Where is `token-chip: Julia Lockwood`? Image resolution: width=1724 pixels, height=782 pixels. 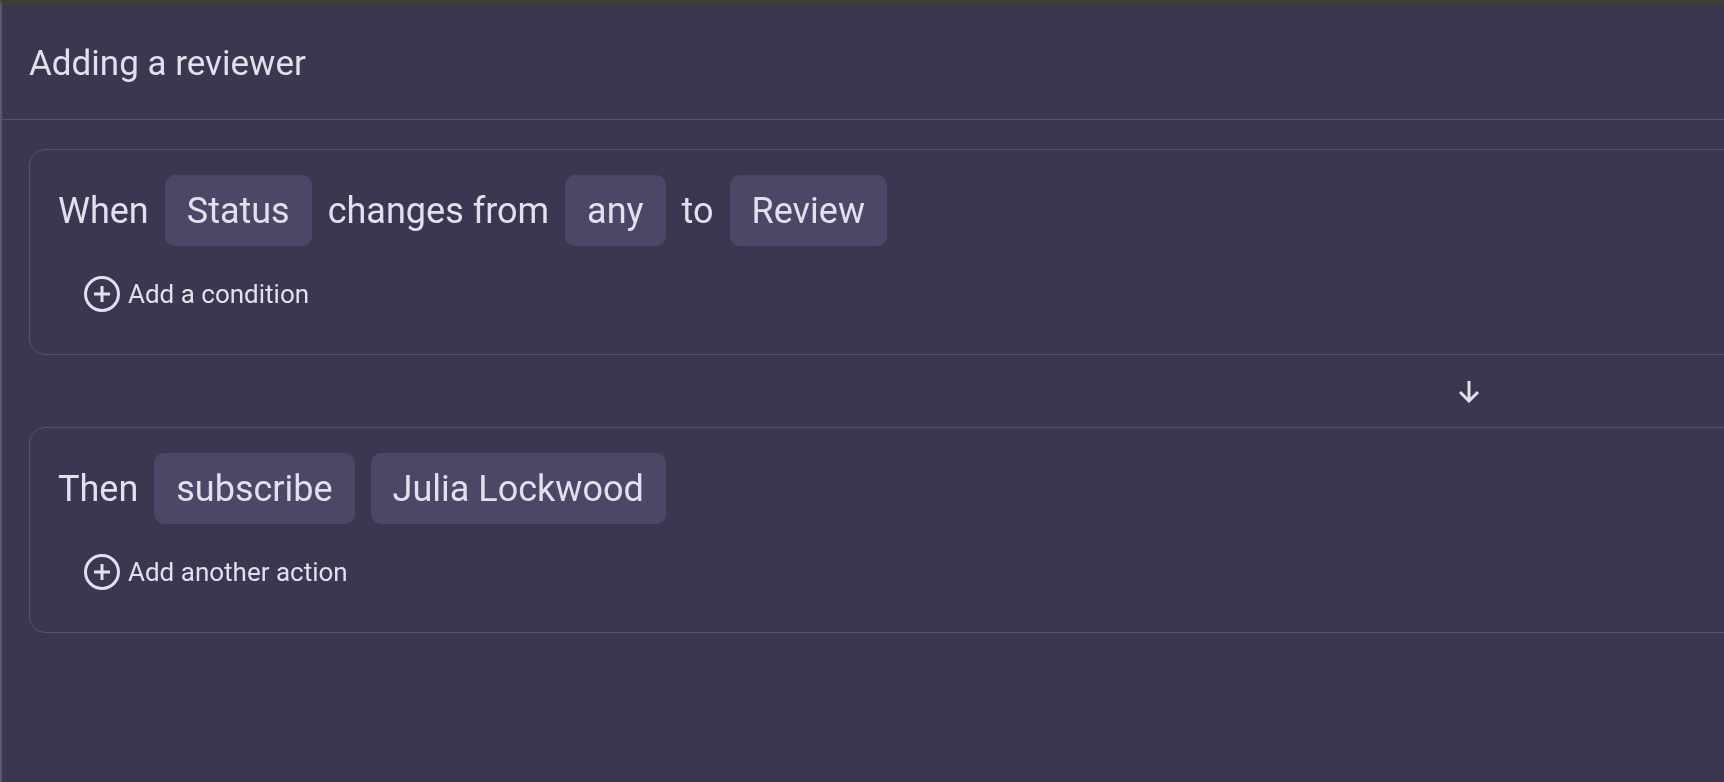
token-chip: Julia Lockwood is located at coordinates (518, 488).